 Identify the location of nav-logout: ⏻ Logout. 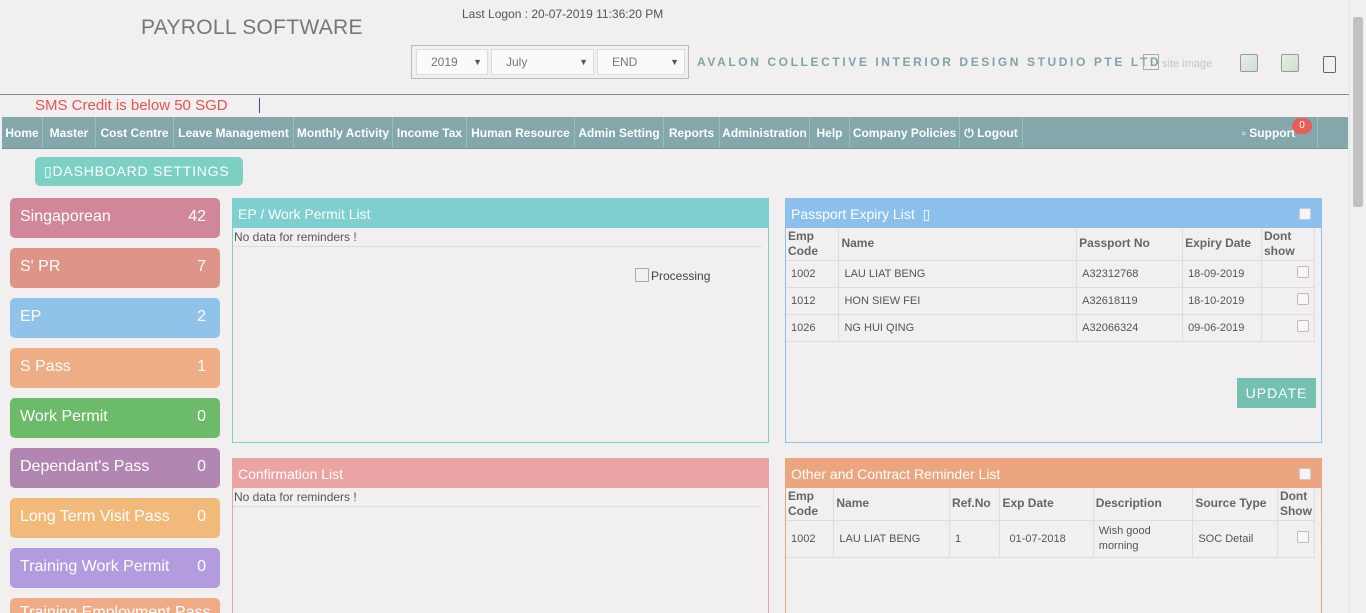
(991, 132).